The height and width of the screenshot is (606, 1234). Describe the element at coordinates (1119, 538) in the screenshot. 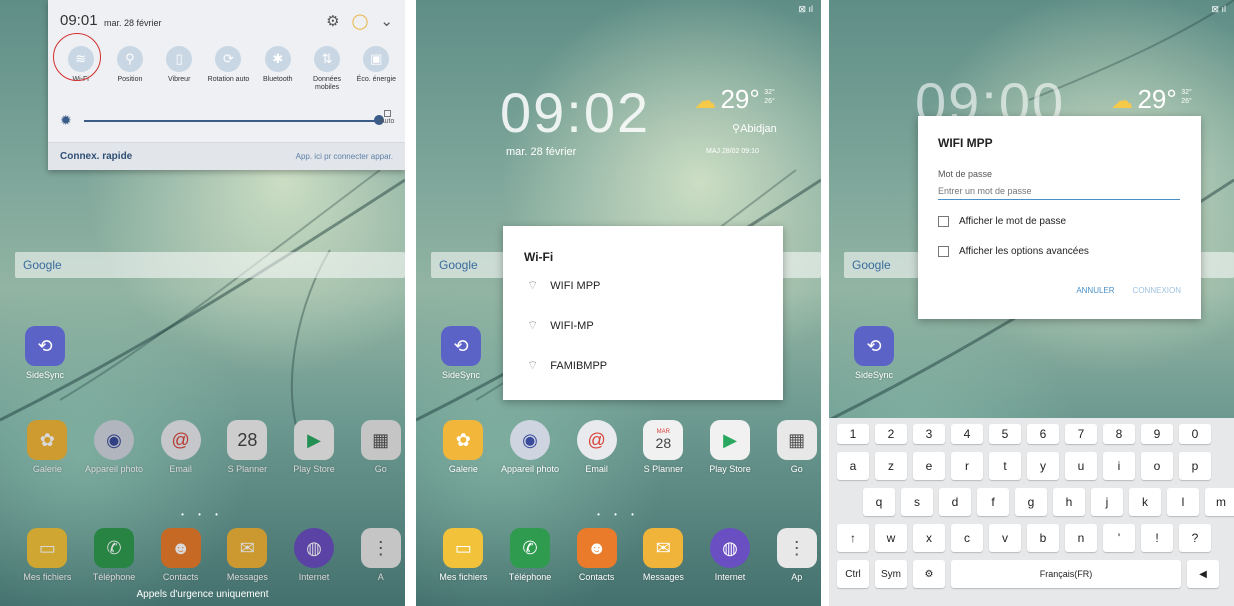

I see `key-': '` at that location.